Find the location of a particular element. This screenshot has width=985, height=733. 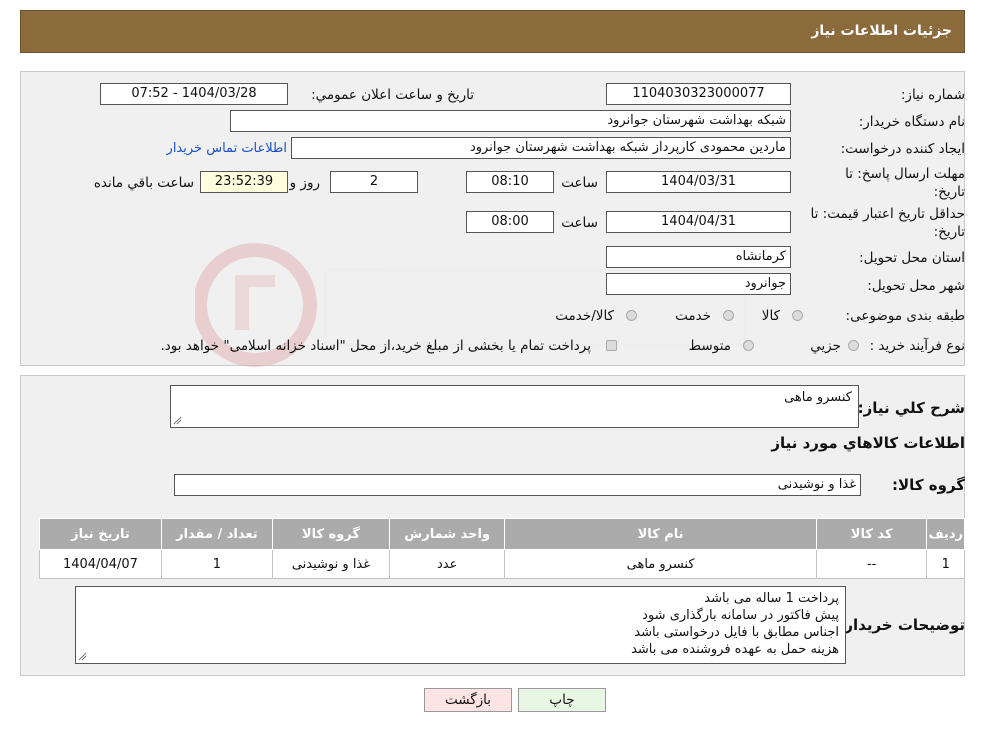

city-label: شهر محل تحويل: is located at coordinates (916, 286).